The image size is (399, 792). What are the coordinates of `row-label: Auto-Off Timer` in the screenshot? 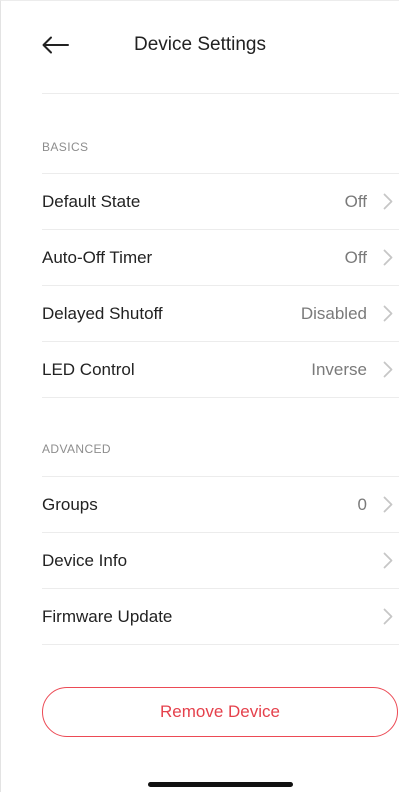 It's located at (97, 257).